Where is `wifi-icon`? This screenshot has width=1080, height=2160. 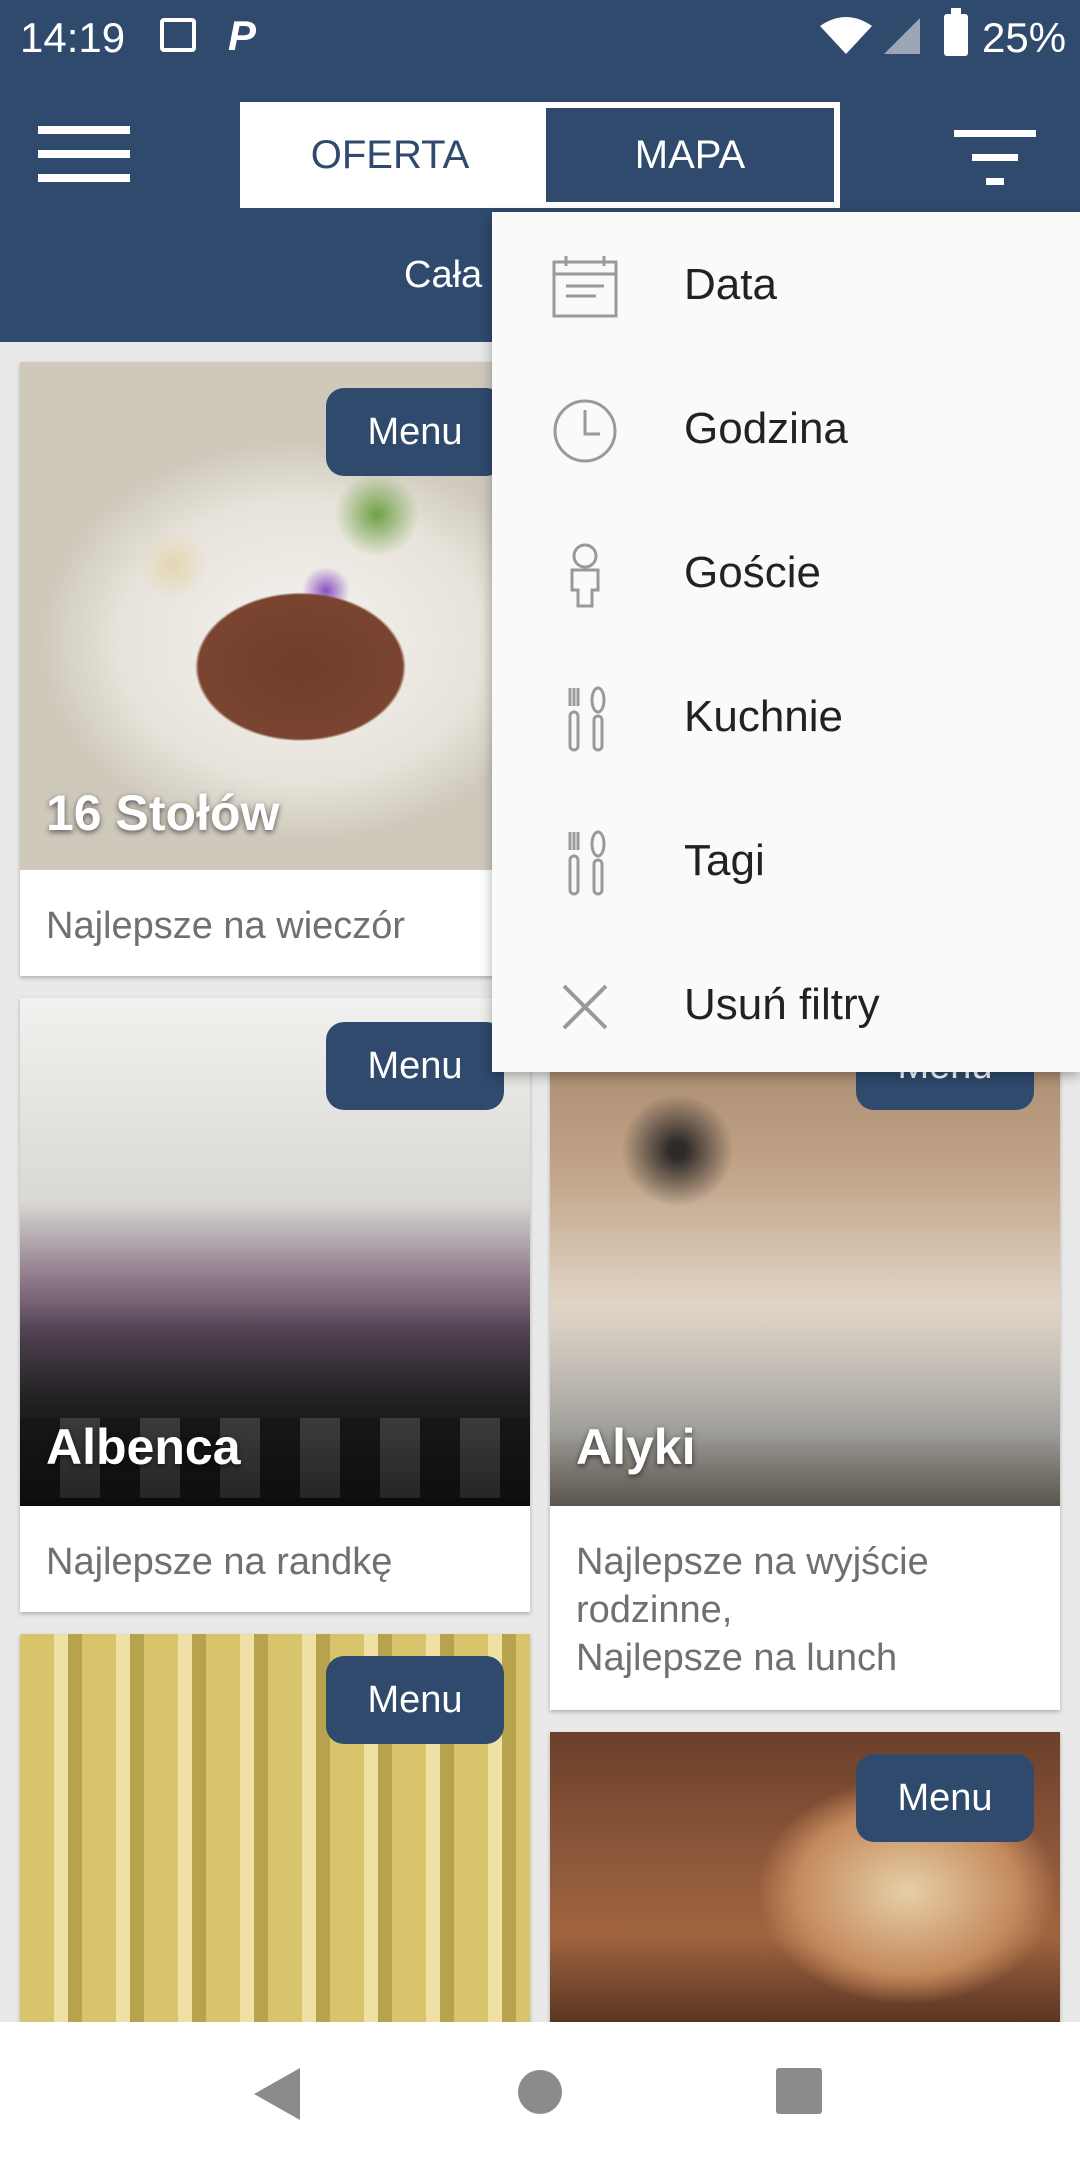
wifi-icon is located at coordinates (846, 35).